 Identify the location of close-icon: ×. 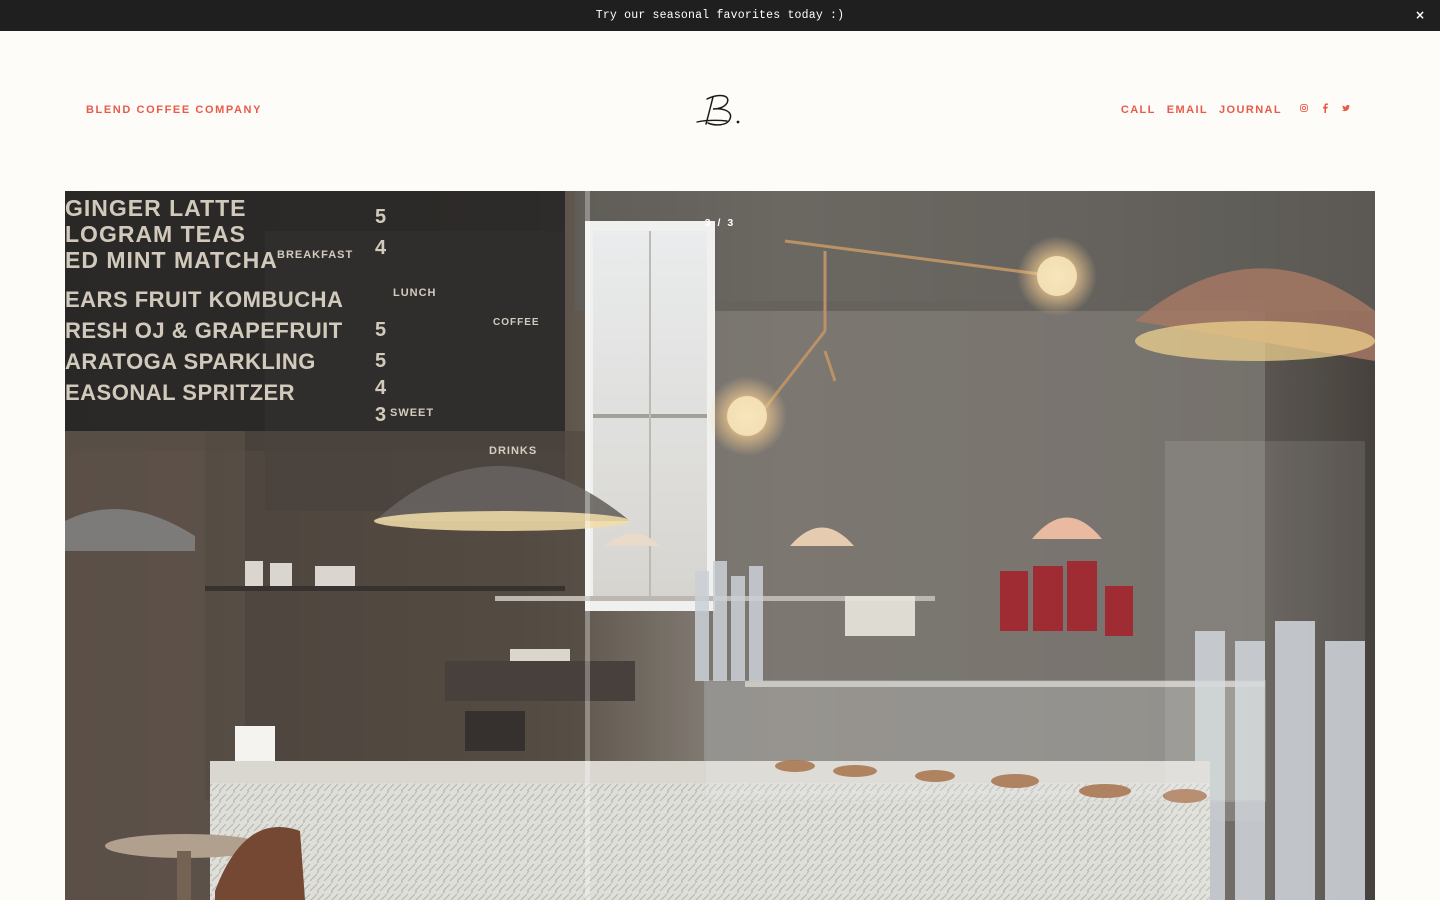
(1420, 15).